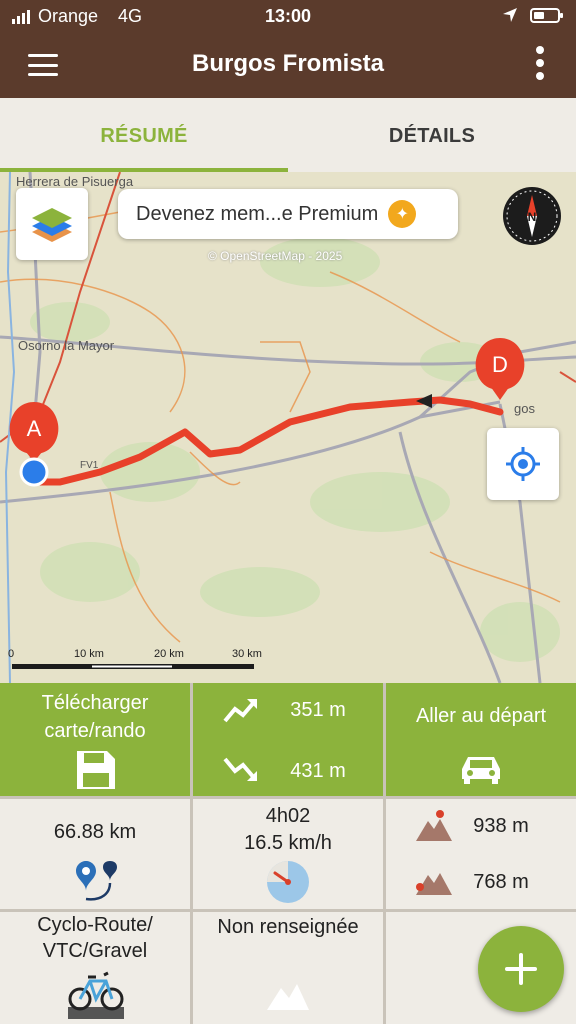  Describe the element at coordinates (481, 770) in the screenshot. I see `car-icon` at that location.